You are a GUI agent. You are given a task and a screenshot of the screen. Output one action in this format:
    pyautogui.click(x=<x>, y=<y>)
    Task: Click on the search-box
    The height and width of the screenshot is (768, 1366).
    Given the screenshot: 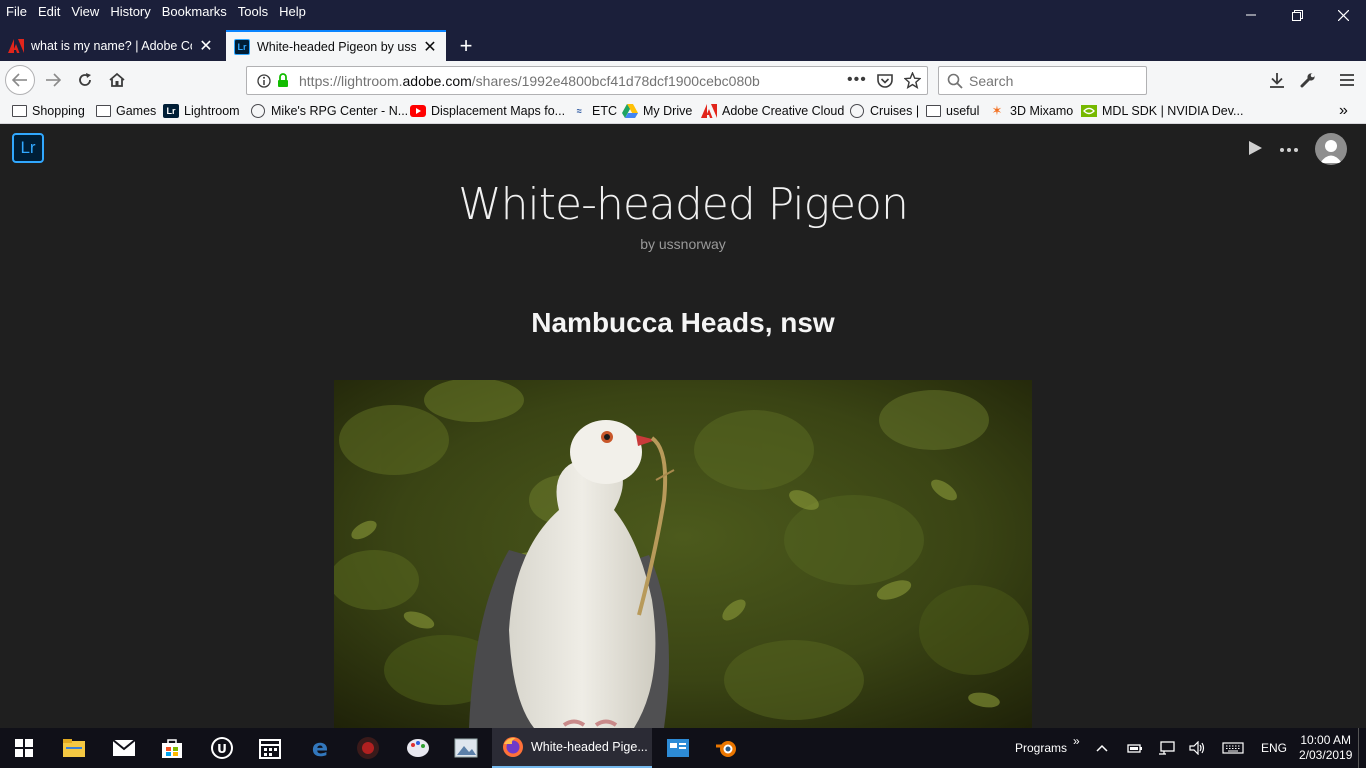 What is the action you would take?
    pyautogui.click(x=1042, y=80)
    